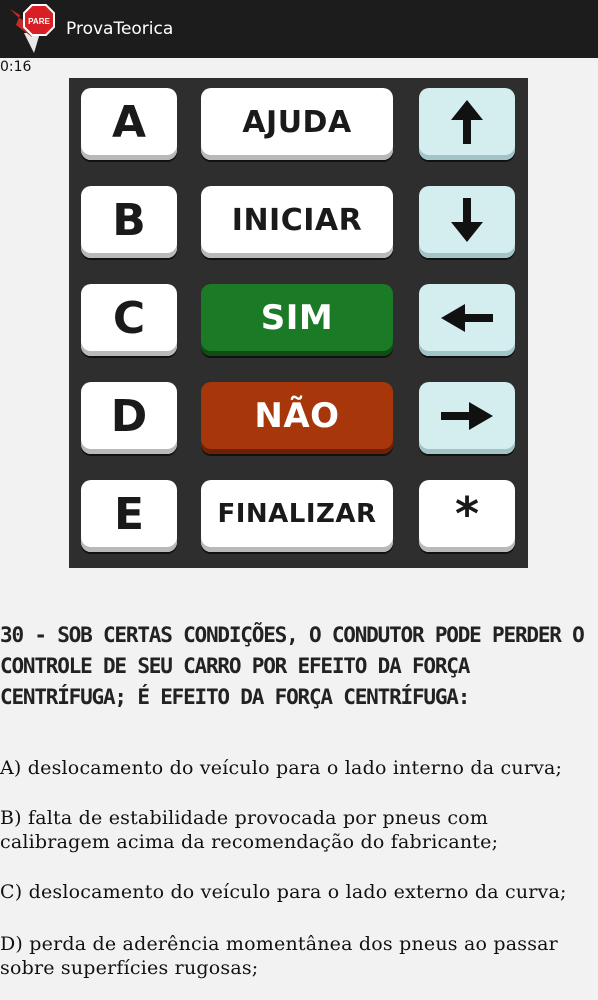 This screenshot has height=1000, width=598. Describe the element at coordinates (467, 418) in the screenshot. I see `arrow-right-icon` at that location.